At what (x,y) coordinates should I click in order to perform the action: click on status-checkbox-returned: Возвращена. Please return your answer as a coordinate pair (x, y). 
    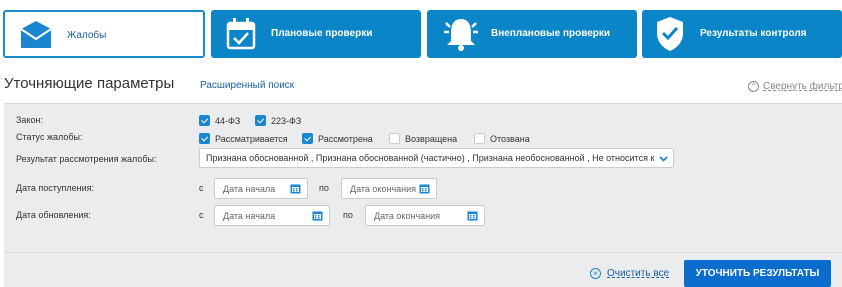
    Looking at the image, I should click on (423, 138).